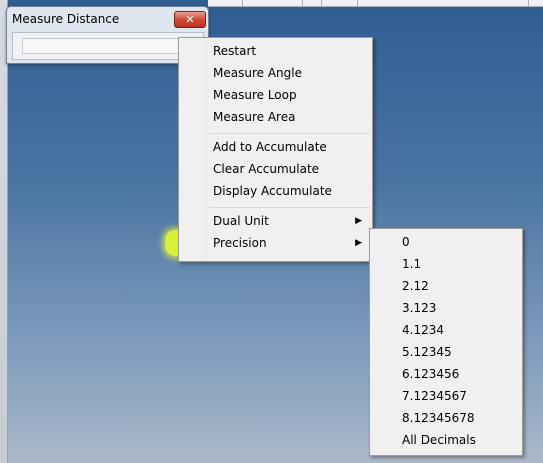 The width and height of the screenshot is (543, 463). What do you see at coordinates (419, 308) in the screenshot?
I see `precision-option-label: 3.123` at bounding box center [419, 308].